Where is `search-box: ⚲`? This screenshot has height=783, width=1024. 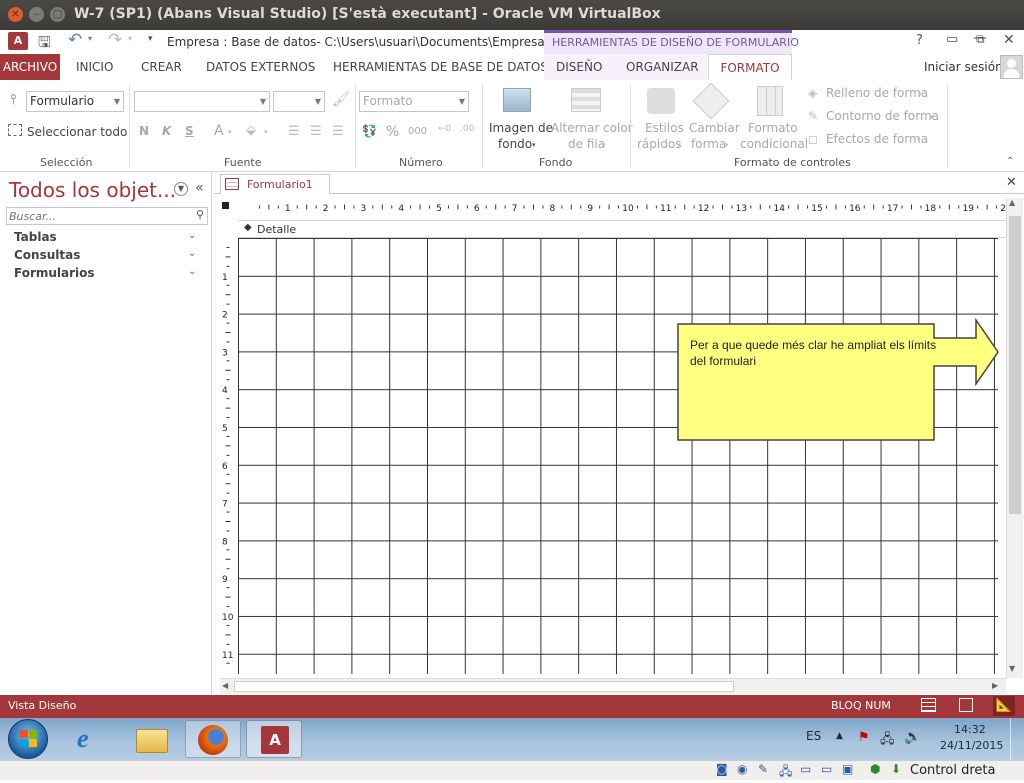 search-box: ⚲ is located at coordinates (107, 216).